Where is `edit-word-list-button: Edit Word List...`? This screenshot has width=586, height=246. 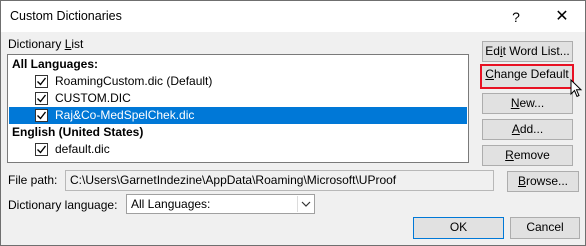
edit-word-list-button: Edit Word List... is located at coordinates (527, 51).